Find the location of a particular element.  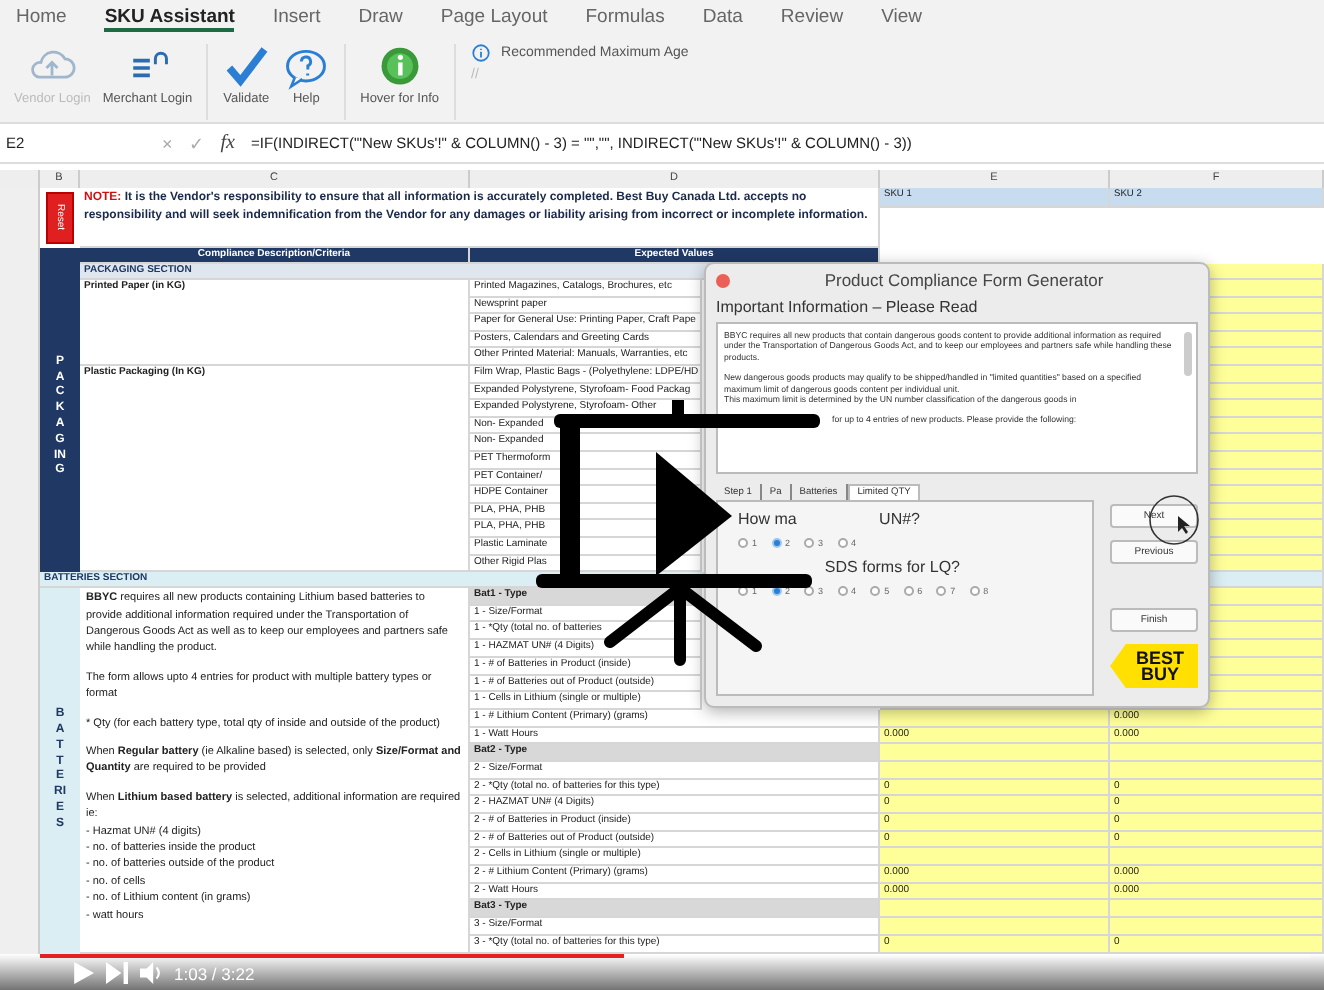

brand-logo: BEST BUY is located at coordinates (1154, 666).